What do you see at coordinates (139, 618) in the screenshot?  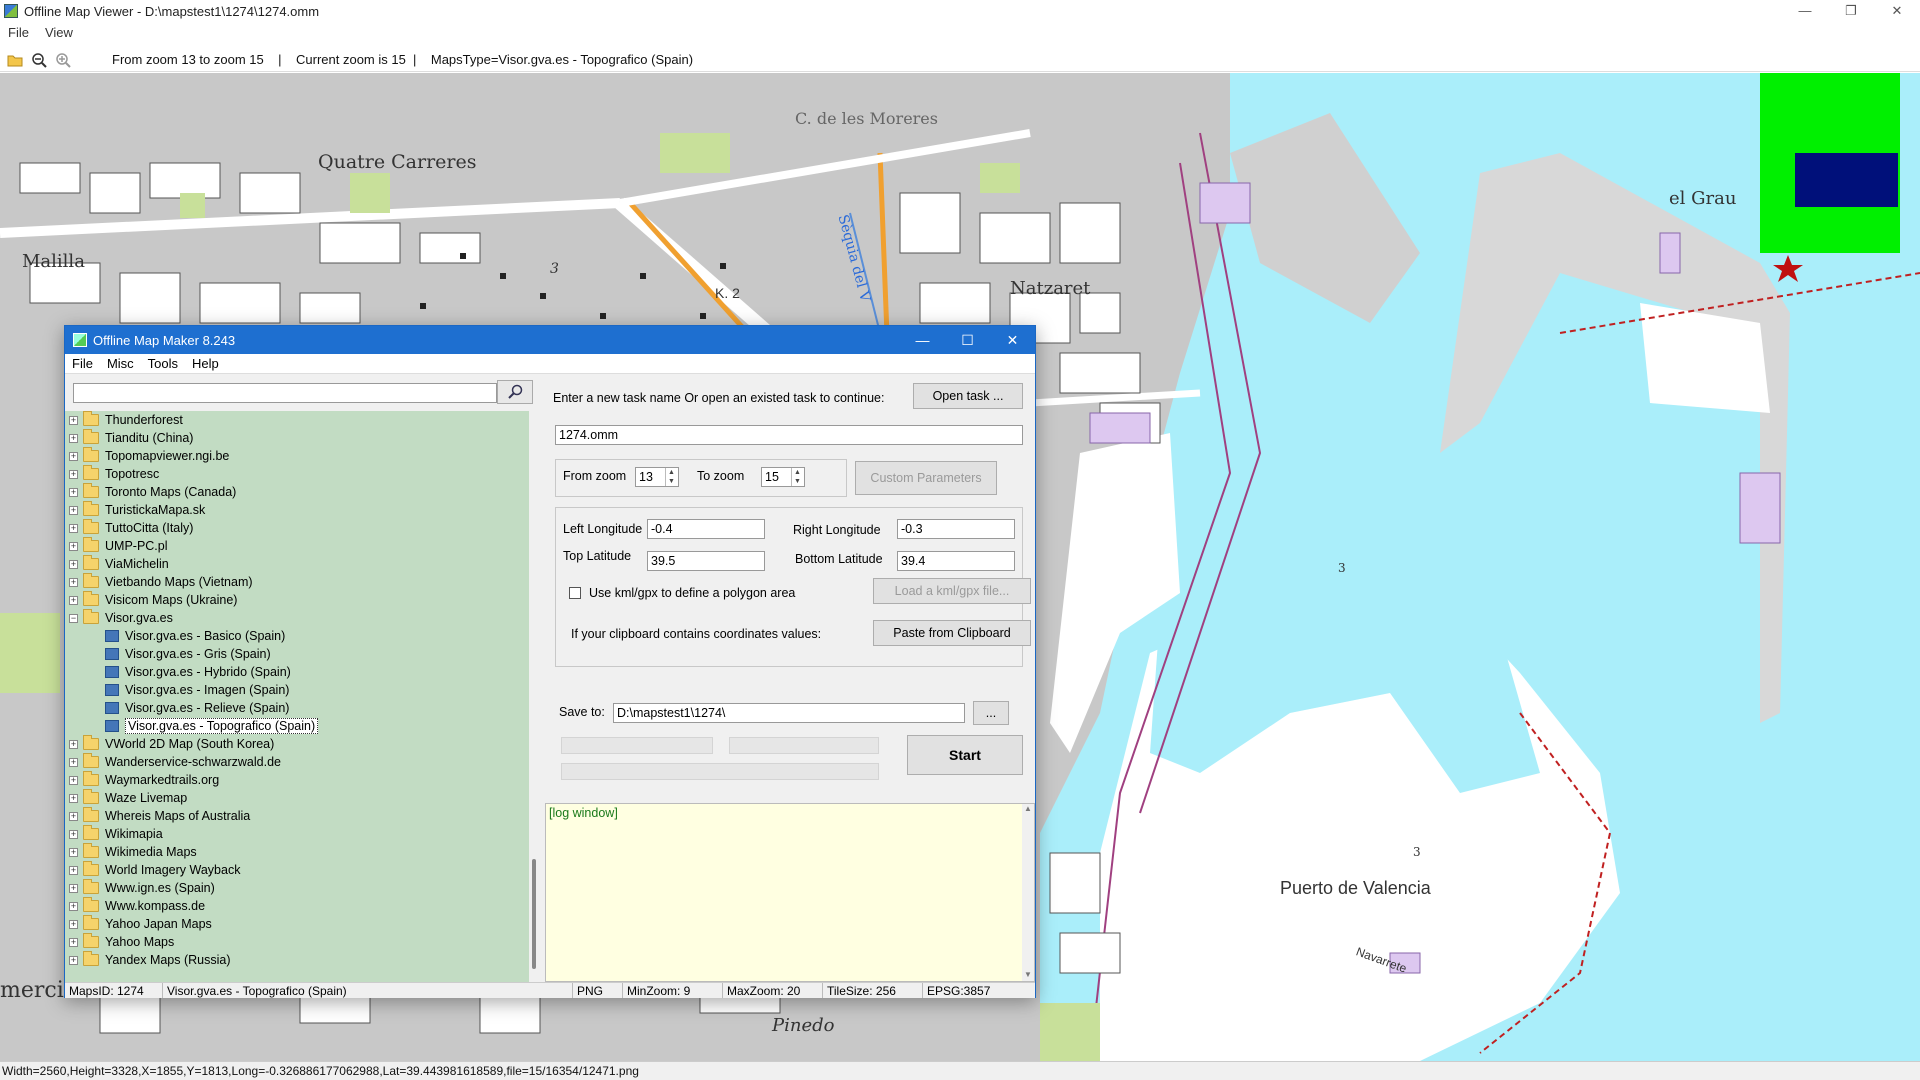 I see `tree-item-label: Visor.gva.es` at bounding box center [139, 618].